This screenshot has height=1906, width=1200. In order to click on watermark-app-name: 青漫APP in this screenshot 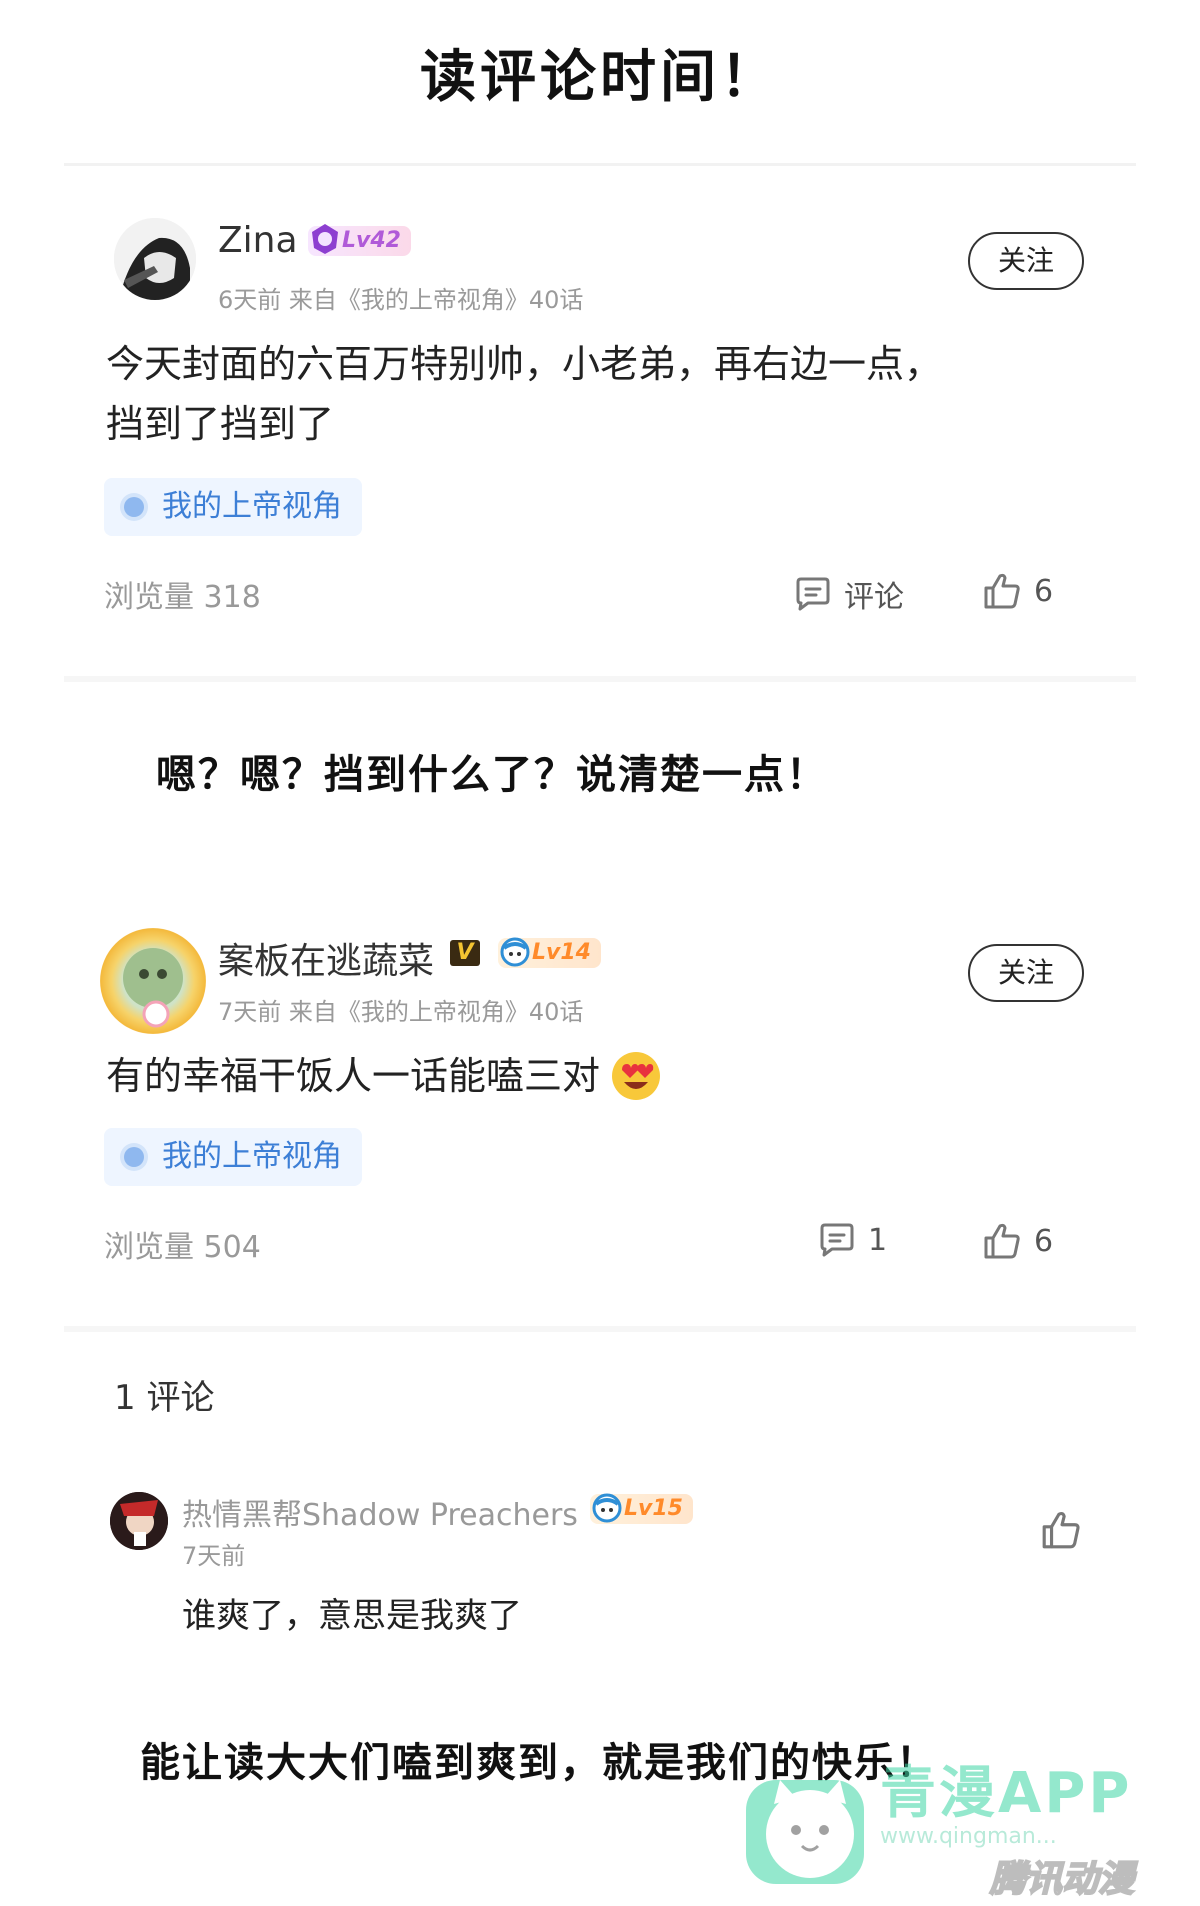, I will do `click(1006, 1793)`.